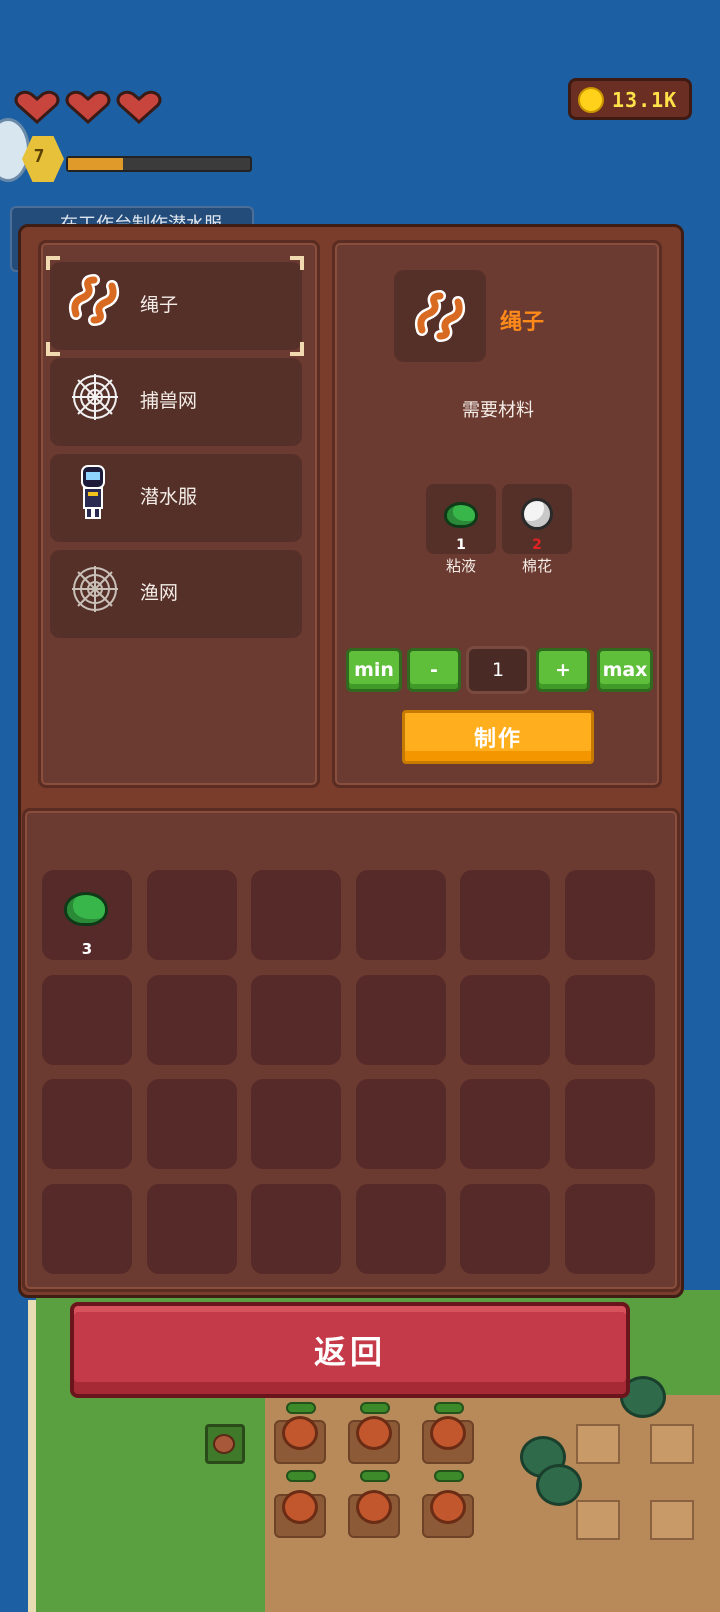 This screenshot has width=720, height=1612. I want to click on cotton-icon, so click(537, 514).